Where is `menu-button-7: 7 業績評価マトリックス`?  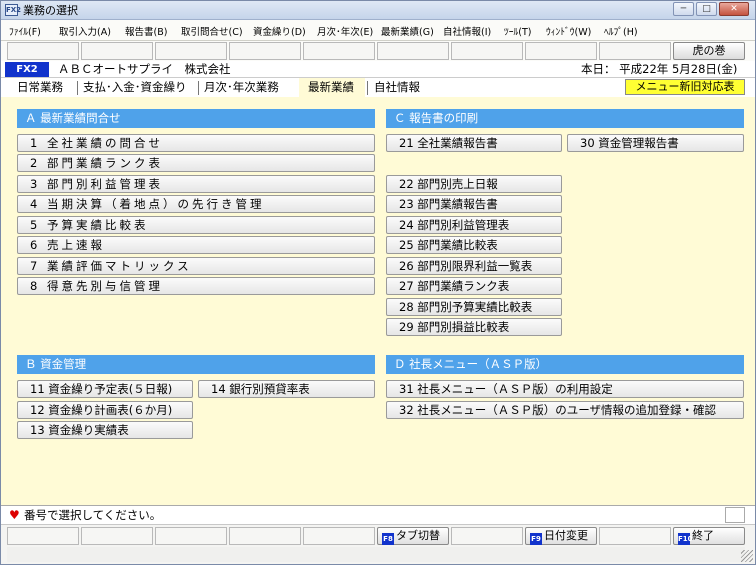
menu-button-7: 7 業績評価マトリックス is located at coordinates (196, 266).